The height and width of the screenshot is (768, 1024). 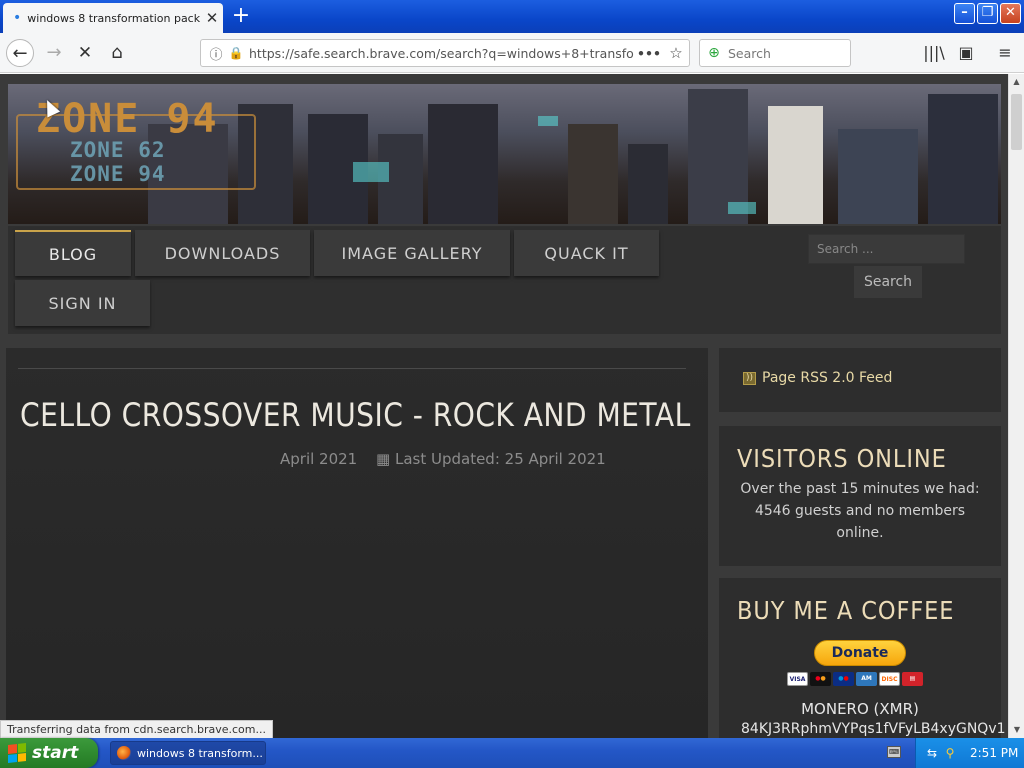 I want to click on maximize-button: ❐, so click(x=987, y=13).